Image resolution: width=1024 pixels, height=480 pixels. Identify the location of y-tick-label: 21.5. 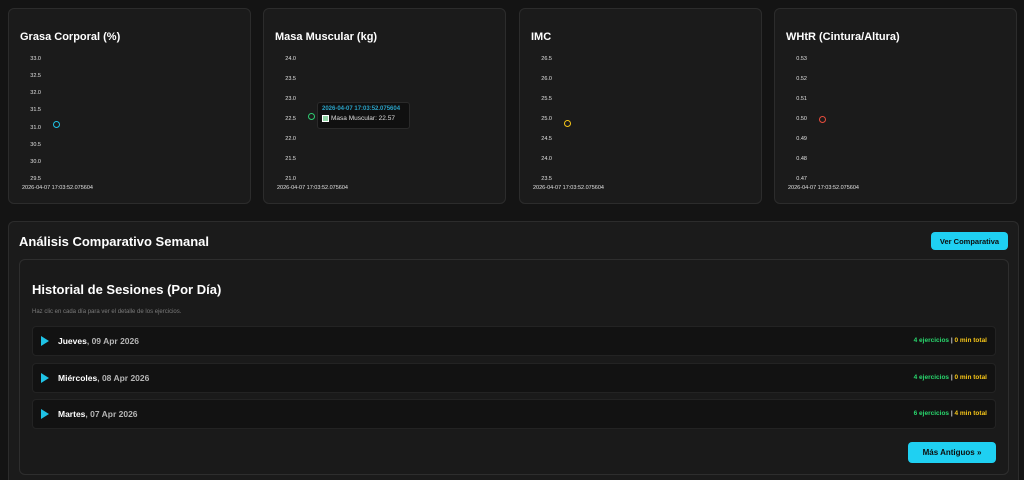
(290, 159).